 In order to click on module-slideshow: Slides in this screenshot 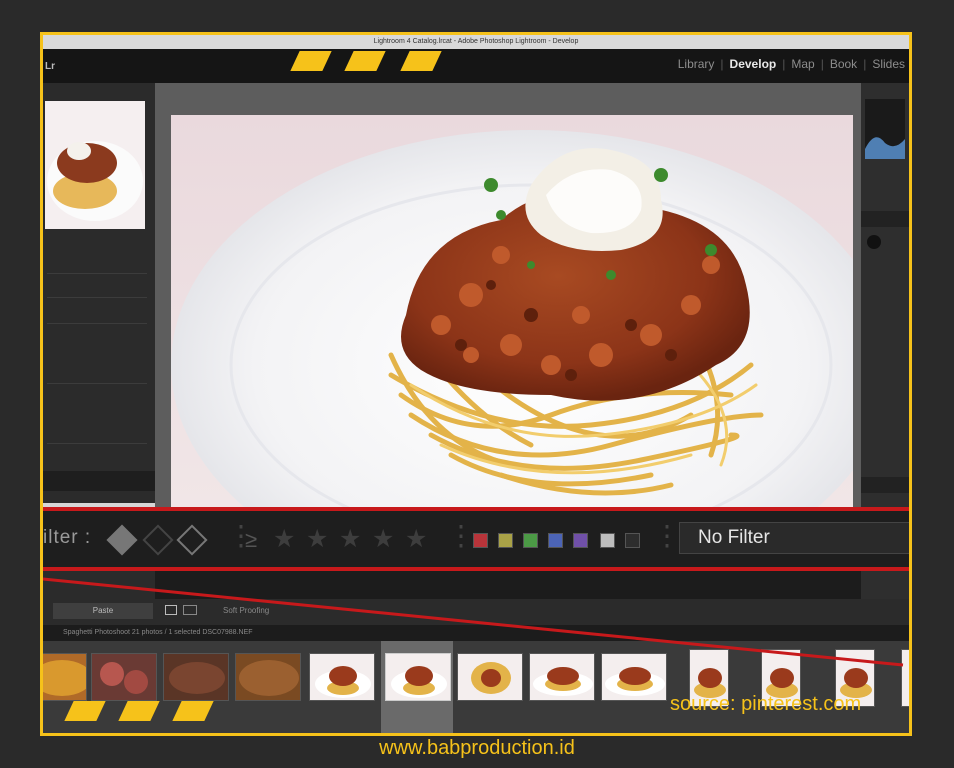, I will do `click(888, 64)`.